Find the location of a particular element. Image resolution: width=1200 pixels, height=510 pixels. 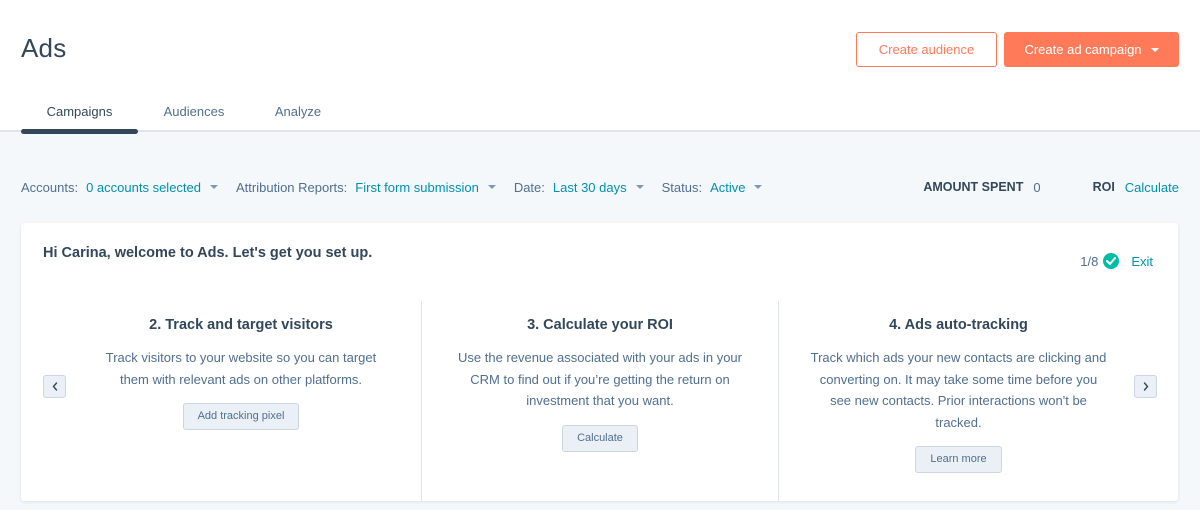

onboarding-progress: 1/8 Exit is located at coordinates (1116, 261).